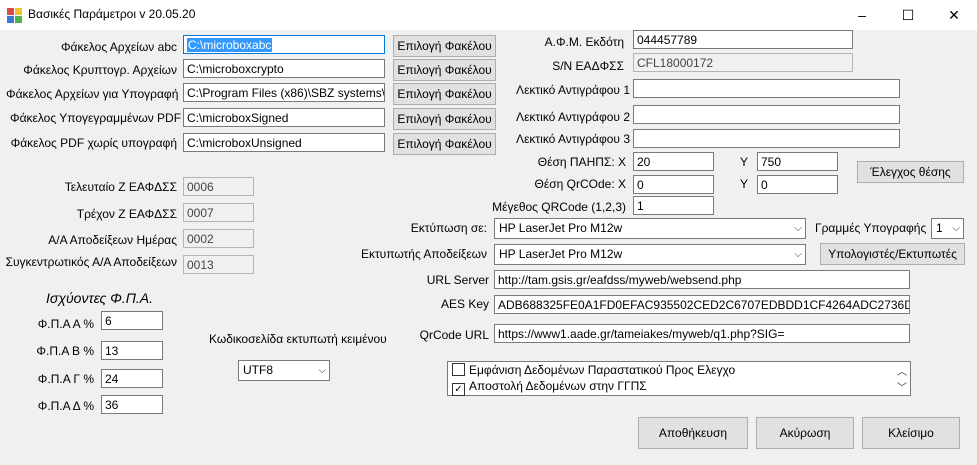  I want to click on total-receipts-label: Συγκεντρωτικός Α/Α Αποδείξεων, so click(91, 262).